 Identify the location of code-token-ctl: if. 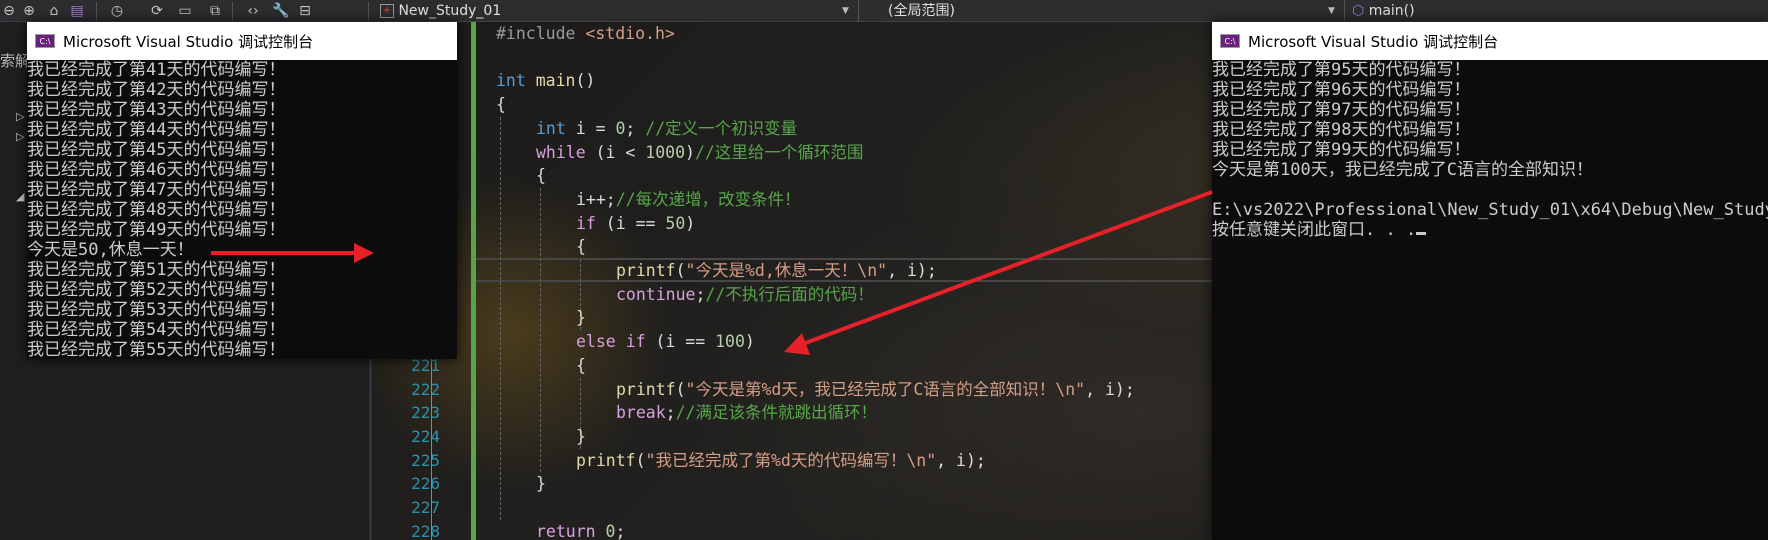
(635, 342).